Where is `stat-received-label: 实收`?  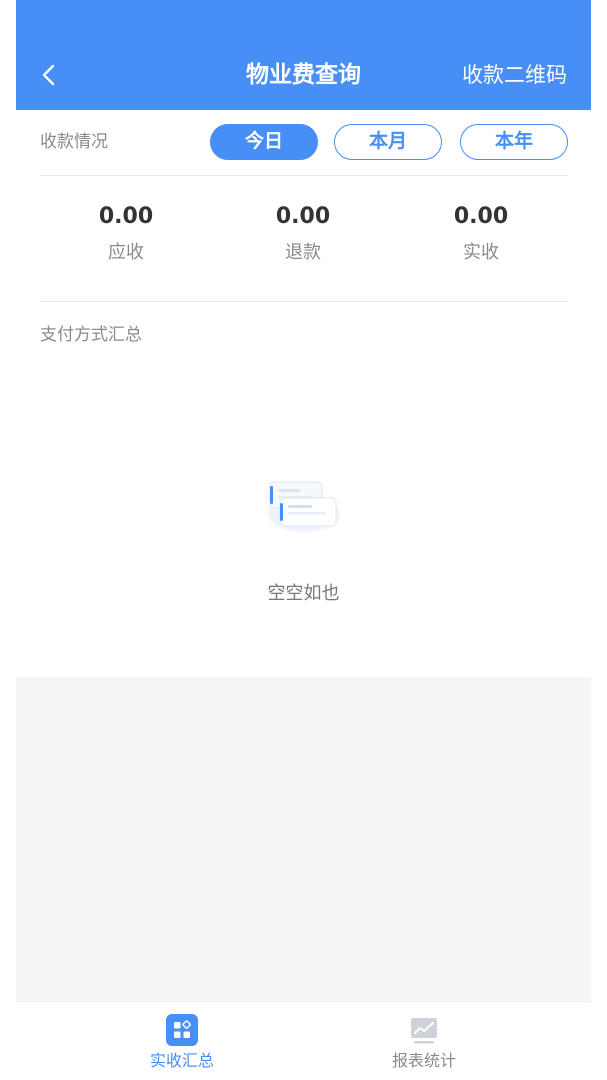
stat-received-label: 实收 is located at coordinates (481, 252).